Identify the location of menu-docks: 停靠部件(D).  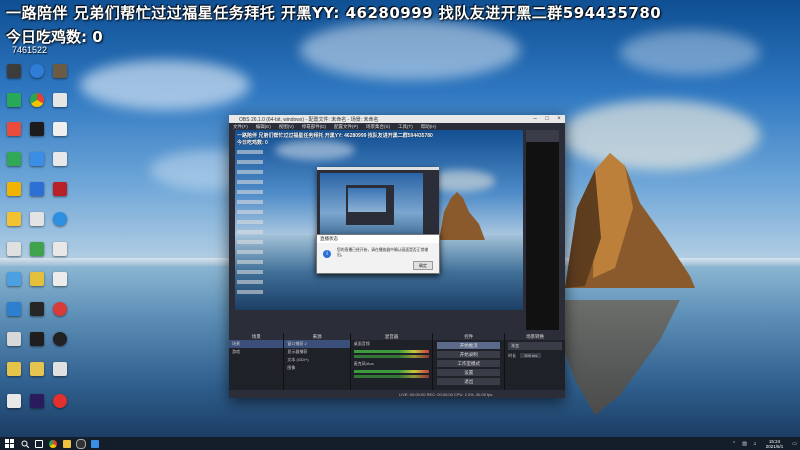
(314, 127).